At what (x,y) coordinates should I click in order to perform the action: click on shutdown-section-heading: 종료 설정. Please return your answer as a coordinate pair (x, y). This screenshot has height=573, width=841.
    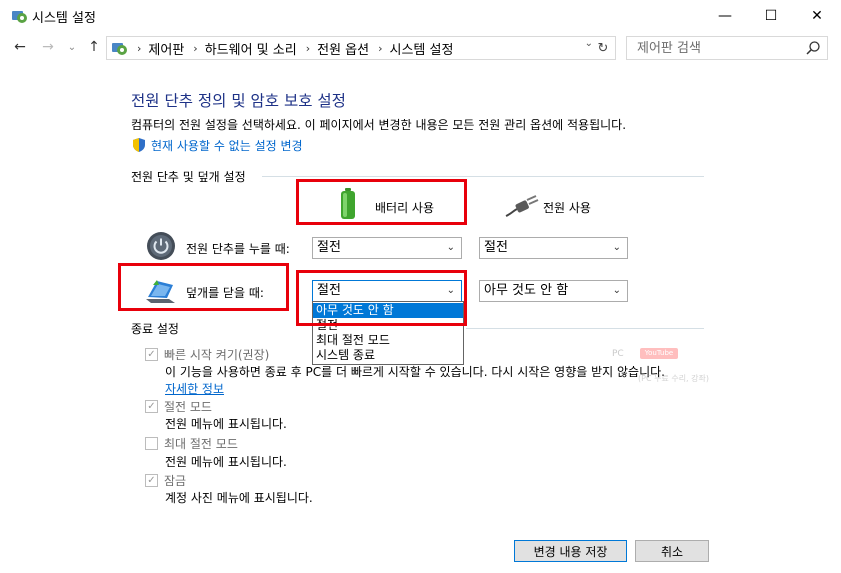
    Looking at the image, I should click on (155, 329).